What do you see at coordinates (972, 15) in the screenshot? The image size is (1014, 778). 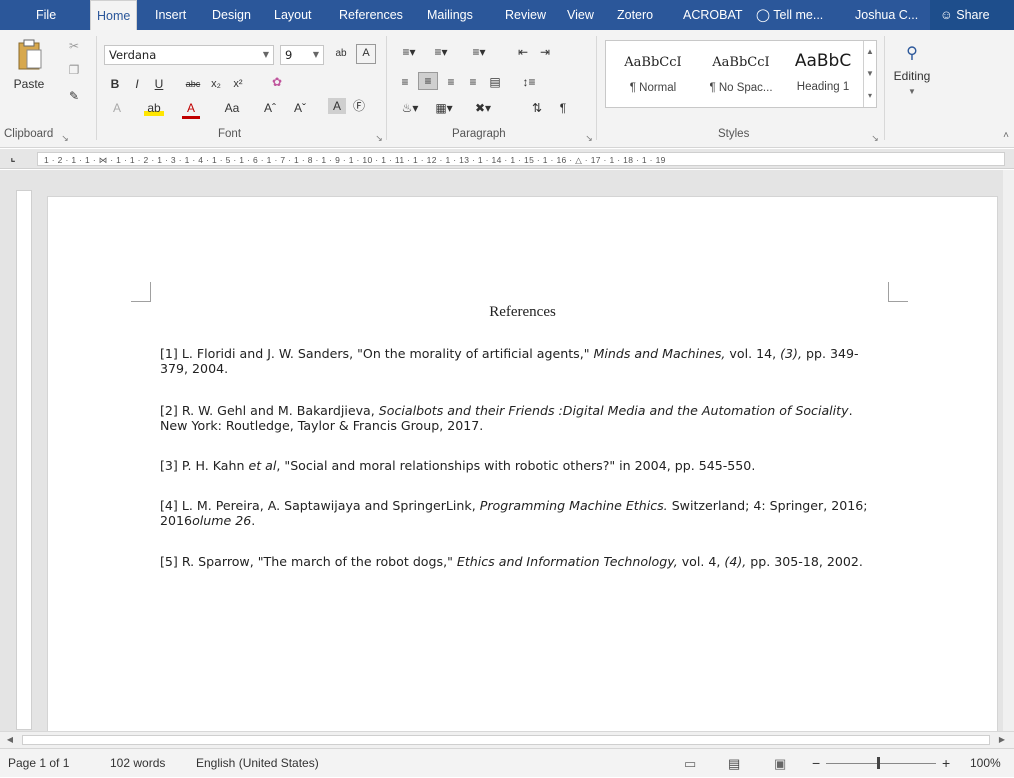 I see `share-button: ☺ Share` at bounding box center [972, 15].